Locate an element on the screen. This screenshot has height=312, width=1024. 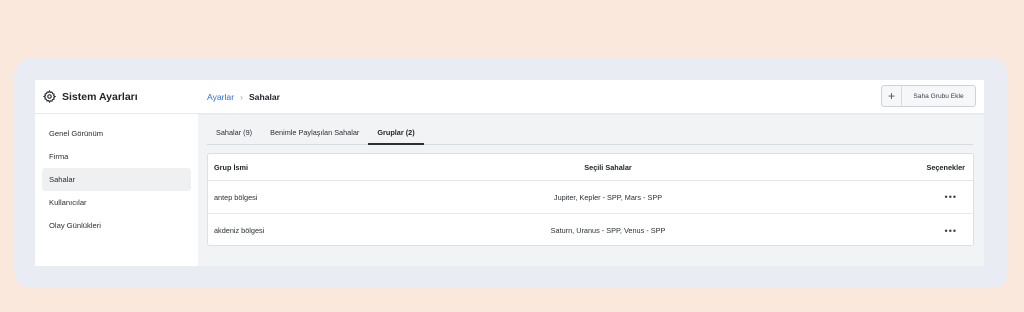
sidebar-item-sahalar: Sahalar is located at coordinates (116, 179).